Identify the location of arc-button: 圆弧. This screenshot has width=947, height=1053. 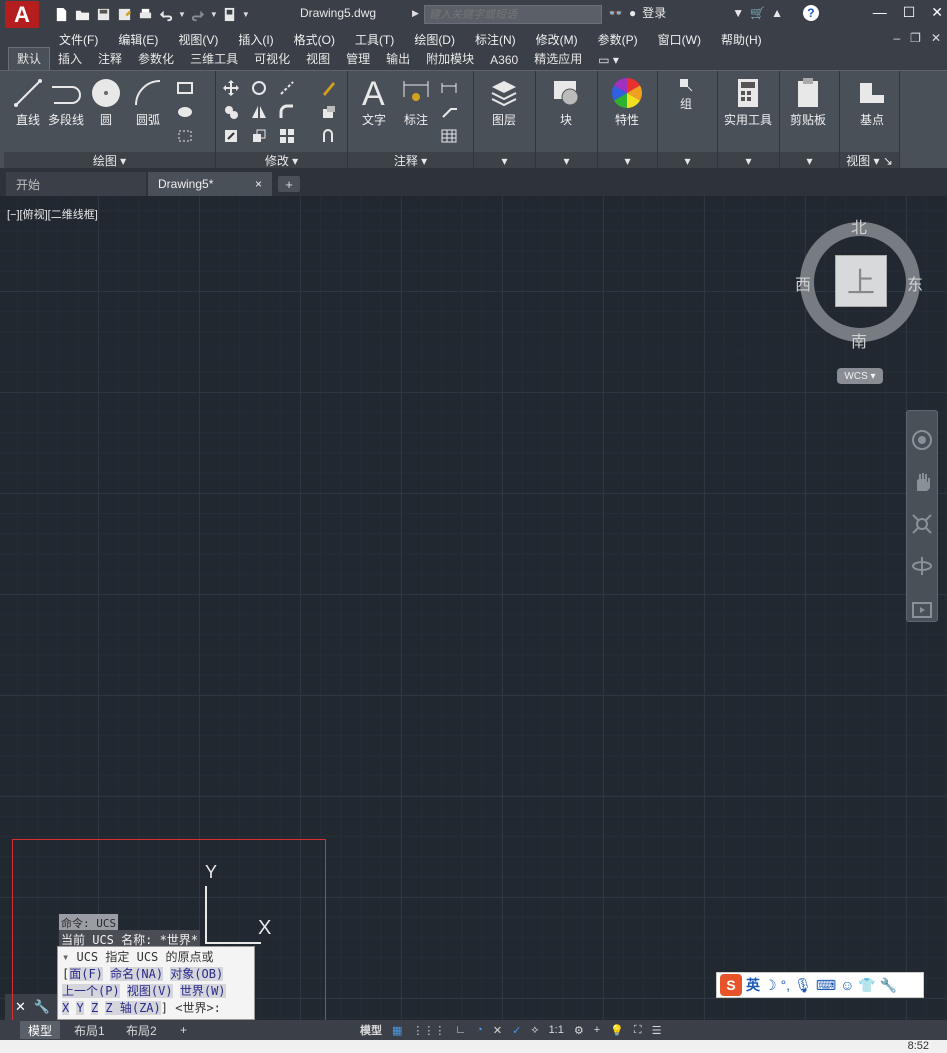
(148, 102).